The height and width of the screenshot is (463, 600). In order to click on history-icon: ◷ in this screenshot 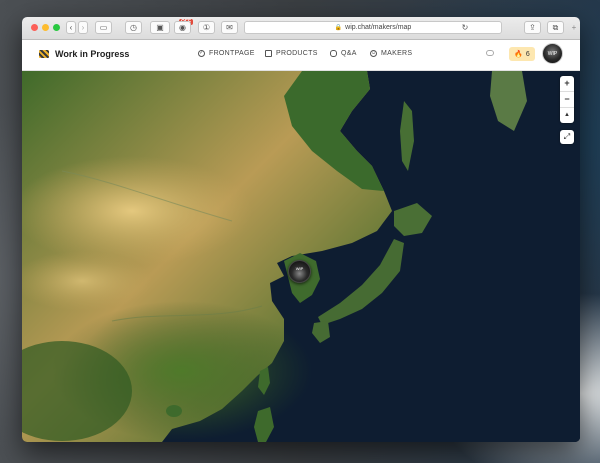, I will do `click(133, 27)`.